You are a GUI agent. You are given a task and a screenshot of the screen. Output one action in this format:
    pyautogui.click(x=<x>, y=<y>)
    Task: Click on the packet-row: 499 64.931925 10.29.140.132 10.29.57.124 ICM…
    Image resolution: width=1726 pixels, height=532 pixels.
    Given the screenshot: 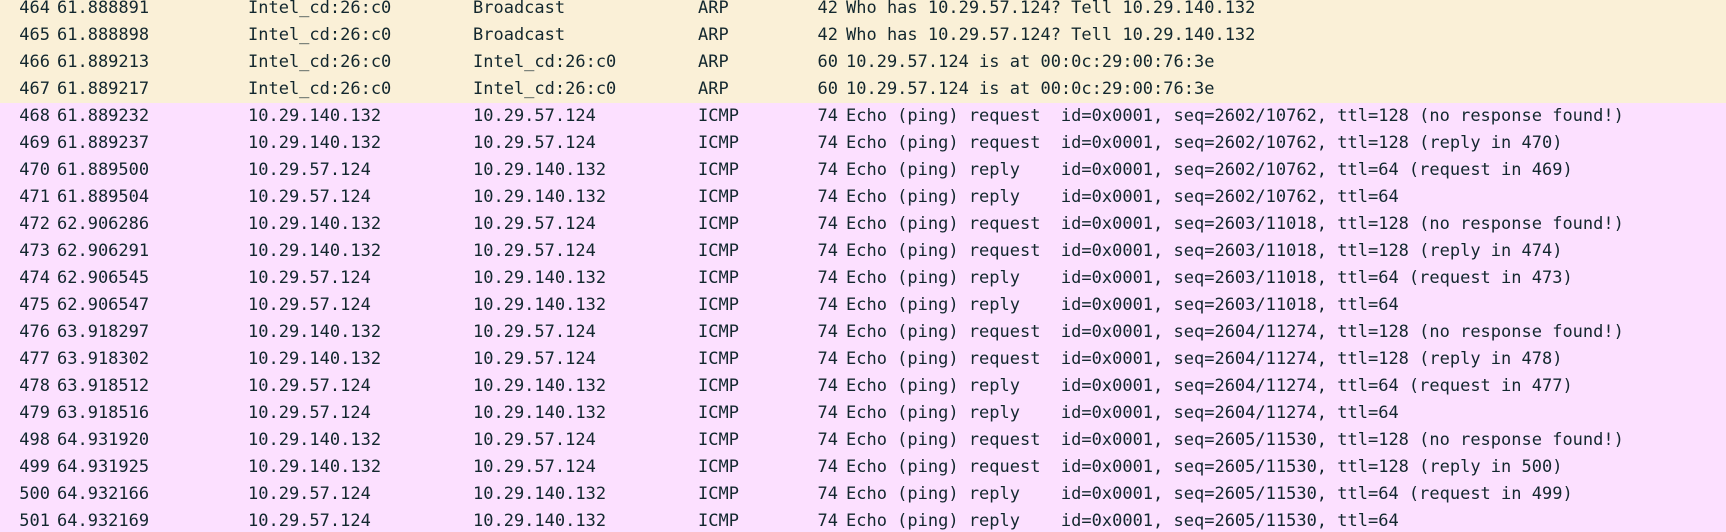 What is the action you would take?
    pyautogui.click(x=863, y=467)
    